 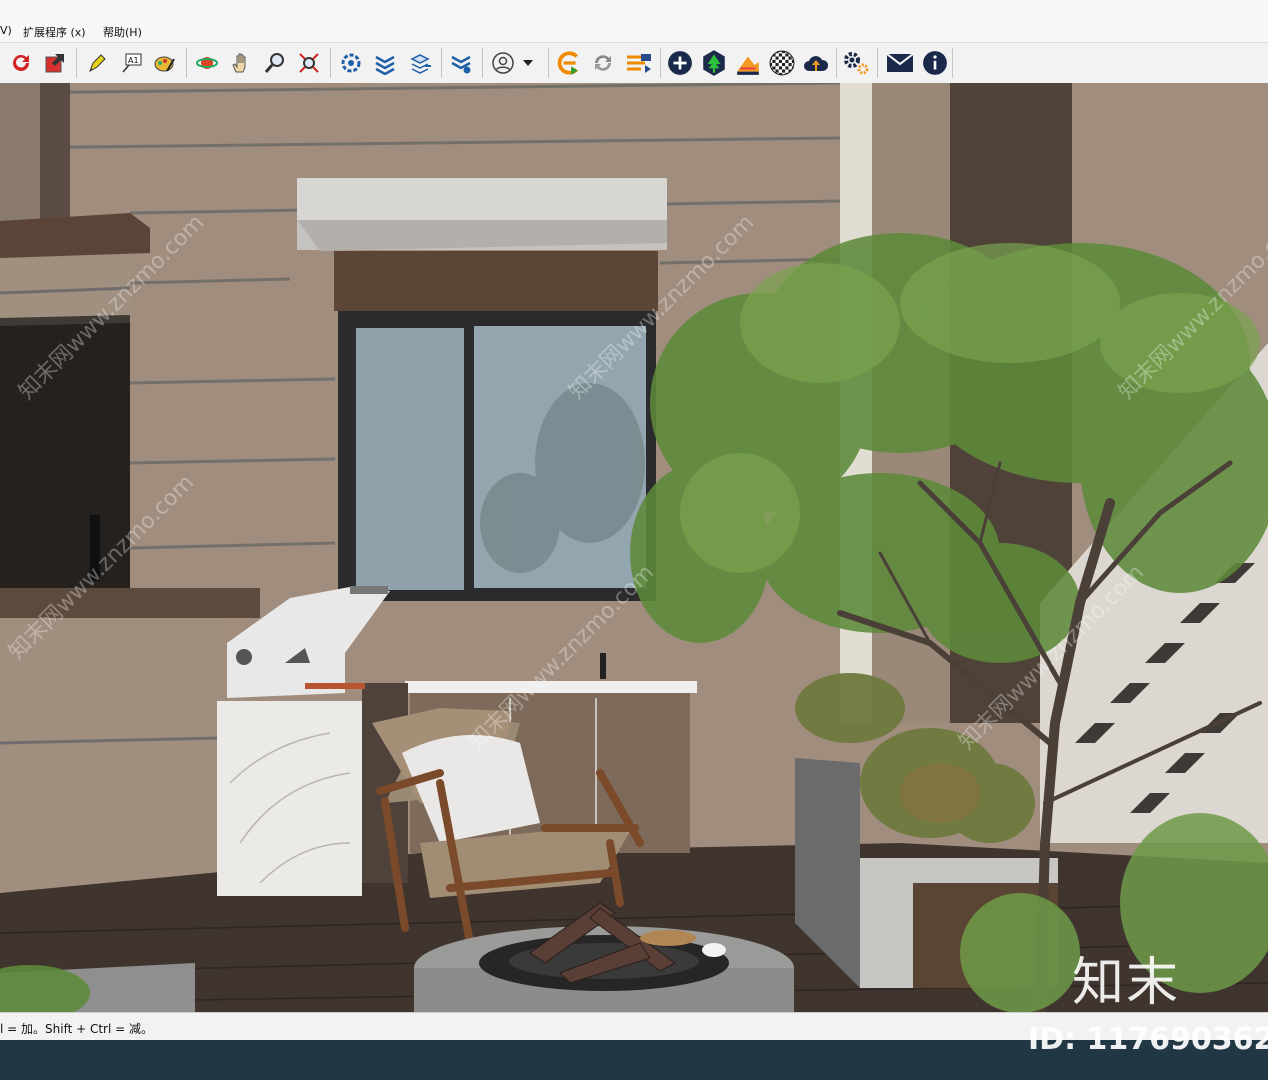 I want to click on mail-icon, so click(x=900, y=63).